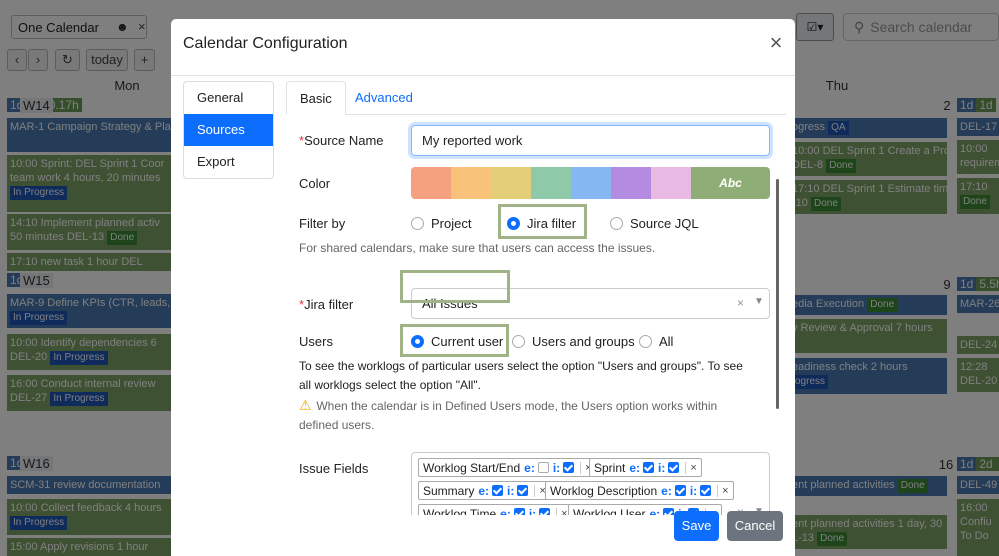  Describe the element at coordinates (536, 98) in the screenshot. I see `config-tabs: Basic Advanced` at that location.